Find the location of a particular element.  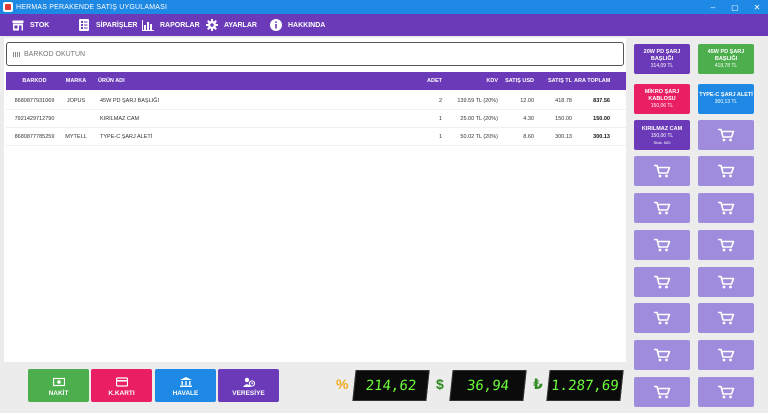

cell-kdv: 25.00 TL (20%) is located at coordinates (479, 119).